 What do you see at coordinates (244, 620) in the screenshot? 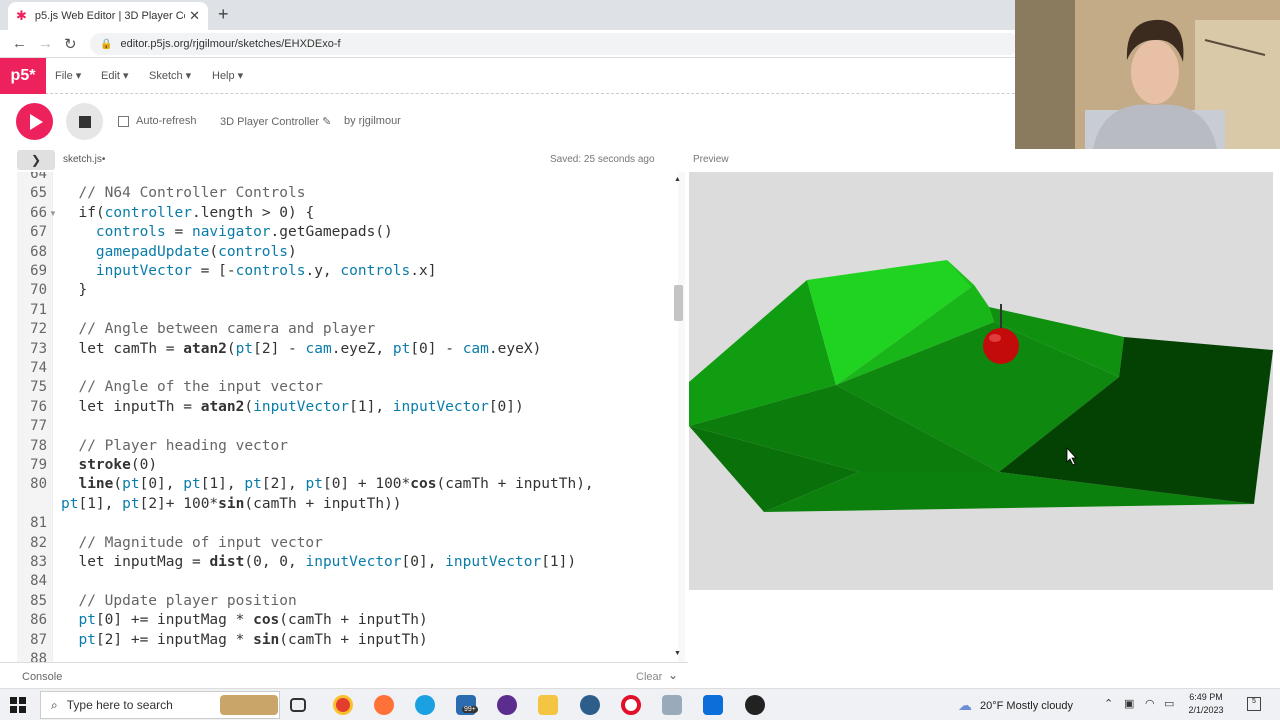
I see `code-line: pt[0] += inputMag * cos(camTh + inputTh)` at bounding box center [244, 620].